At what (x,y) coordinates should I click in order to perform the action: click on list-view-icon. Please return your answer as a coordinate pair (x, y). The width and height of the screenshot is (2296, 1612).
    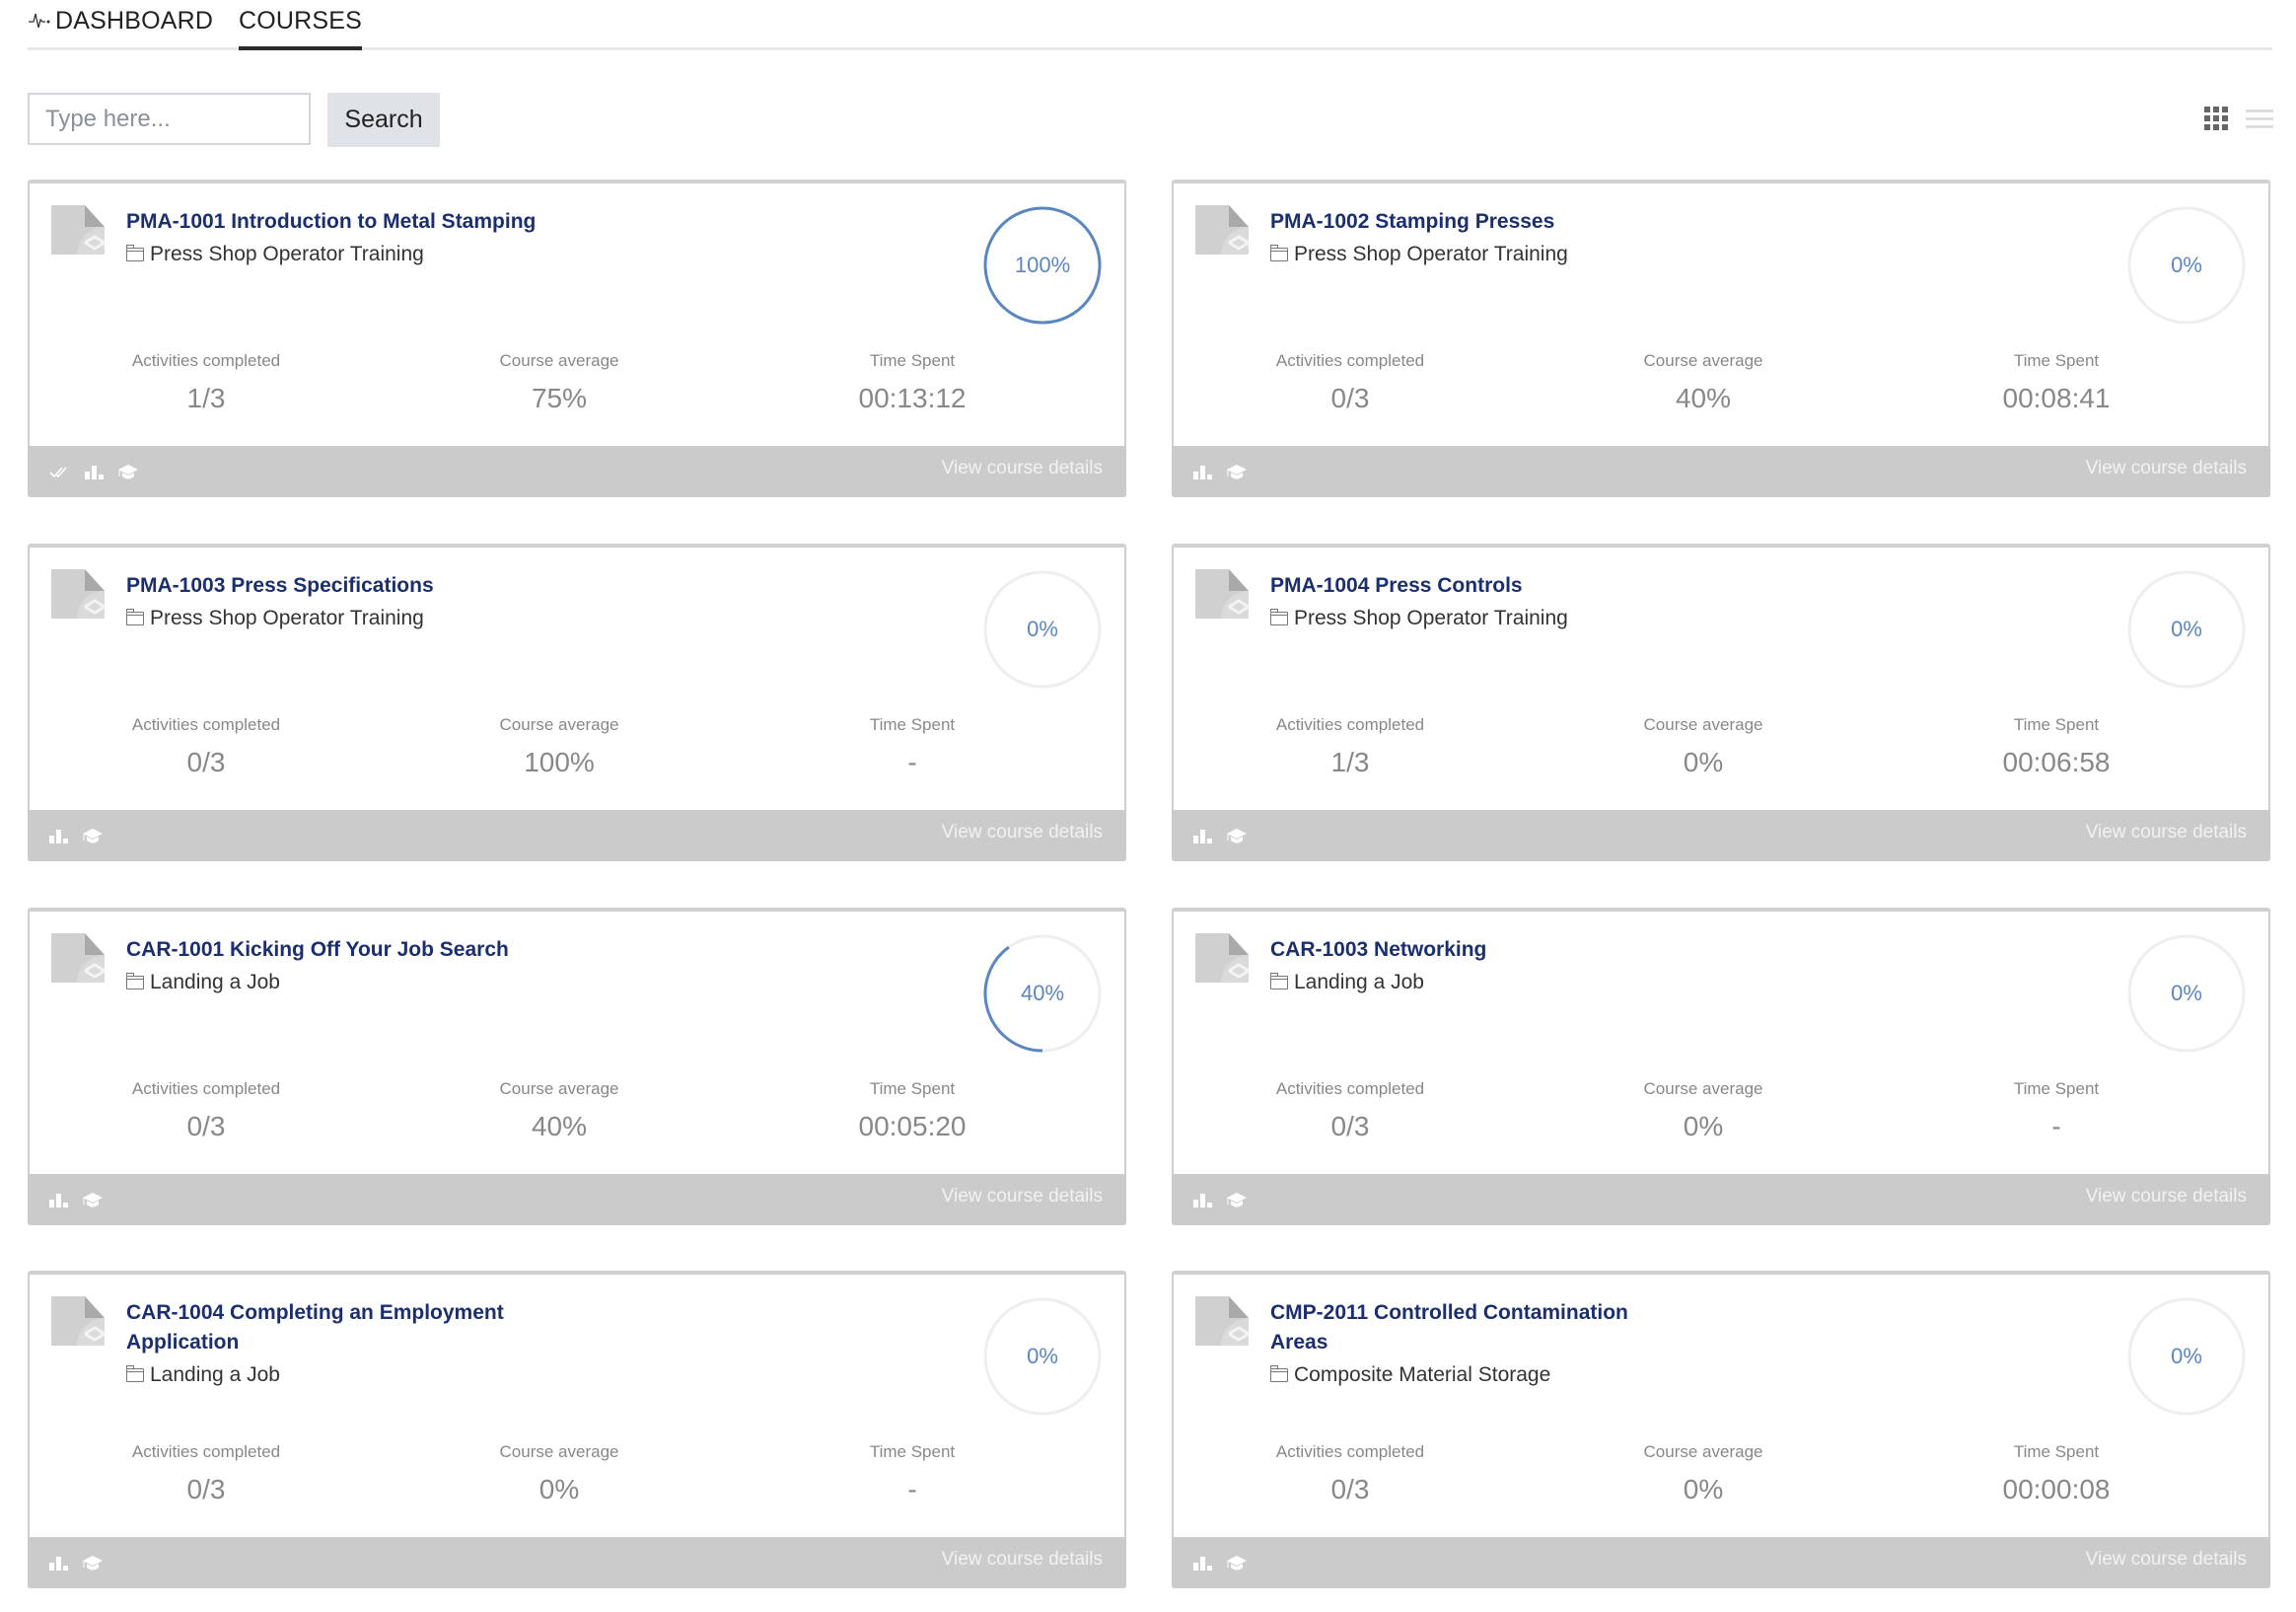
    Looking at the image, I should click on (2260, 120).